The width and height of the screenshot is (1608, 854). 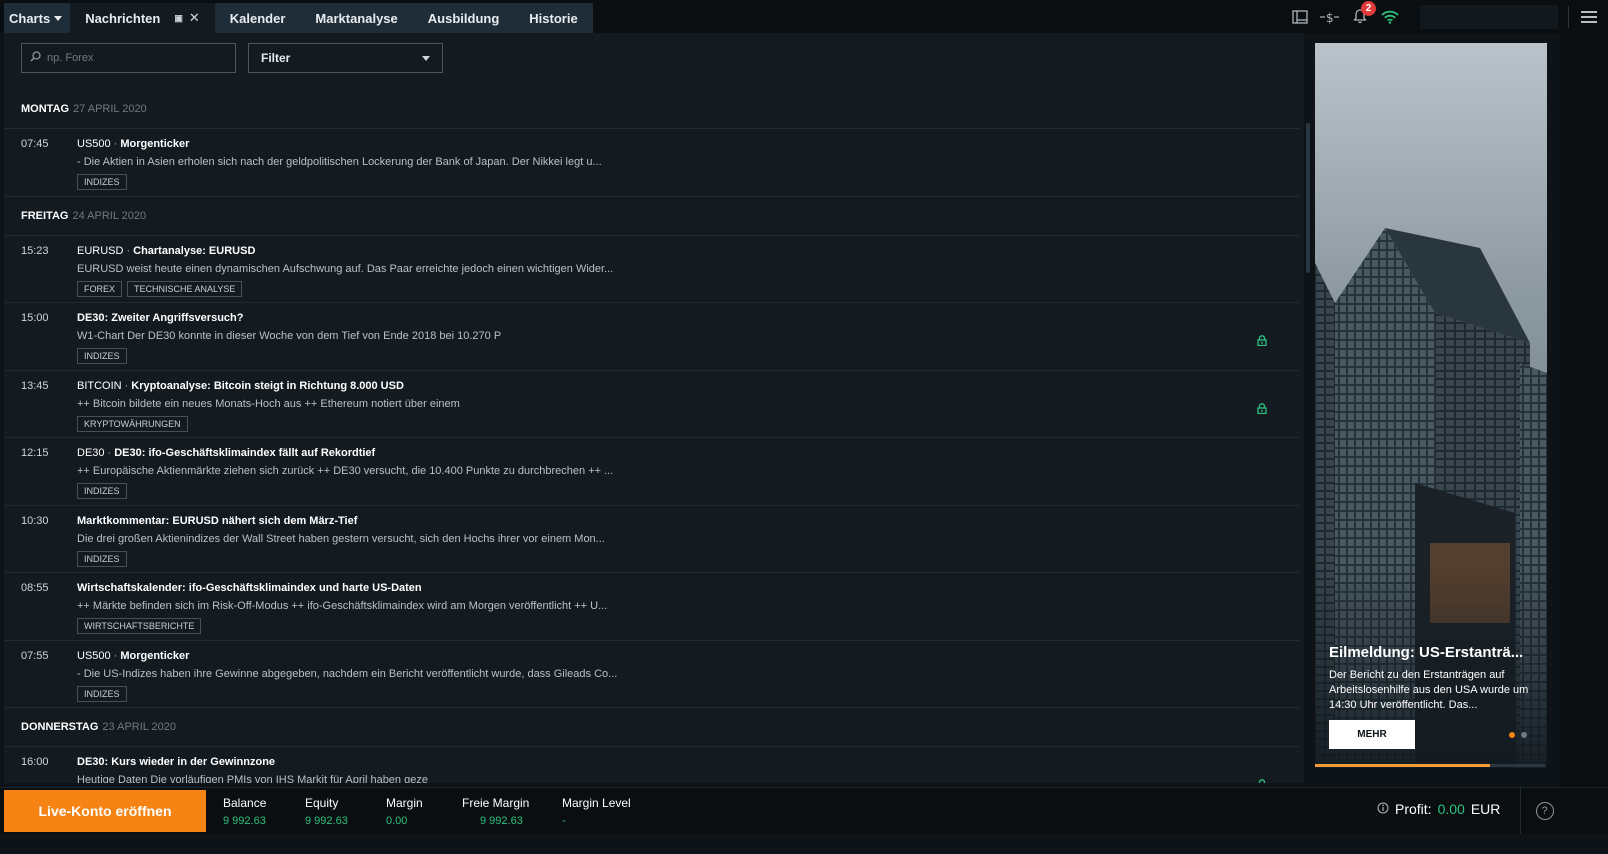 What do you see at coordinates (105, 811) in the screenshot?
I see `open-live-account-button: Live-Konto eröffnen` at bounding box center [105, 811].